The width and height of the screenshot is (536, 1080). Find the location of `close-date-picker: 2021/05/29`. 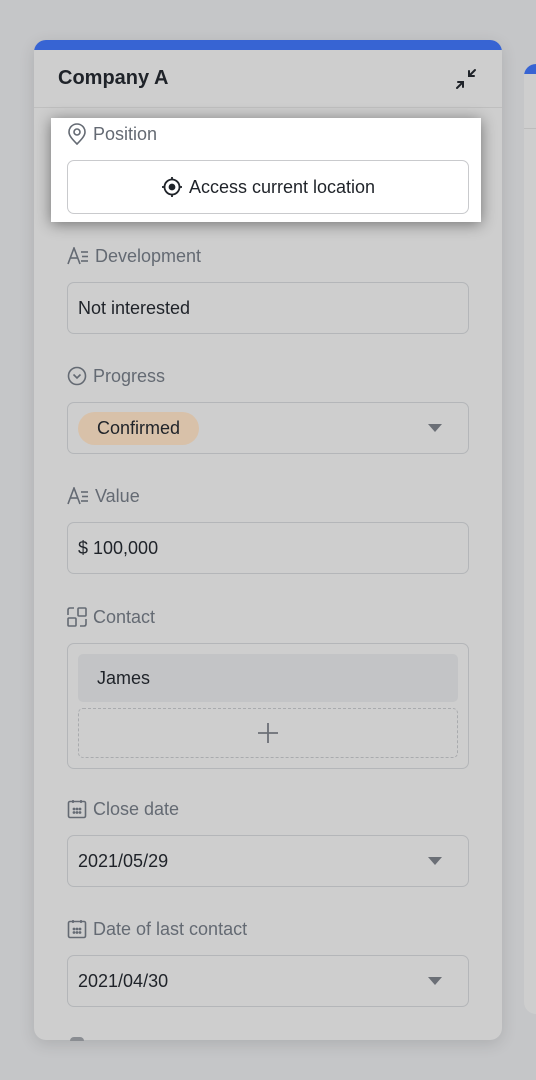

close-date-picker: 2021/05/29 is located at coordinates (268, 861).